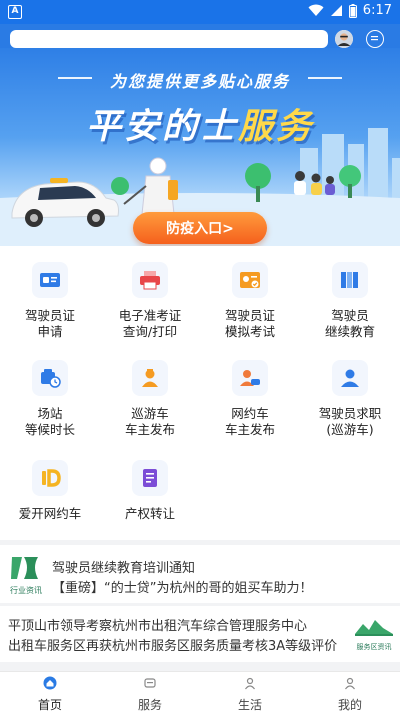 This screenshot has width=400, height=711. What do you see at coordinates (350, 683) in the screenshot?
I see `profile-icon` at bounding box center [350, 683].